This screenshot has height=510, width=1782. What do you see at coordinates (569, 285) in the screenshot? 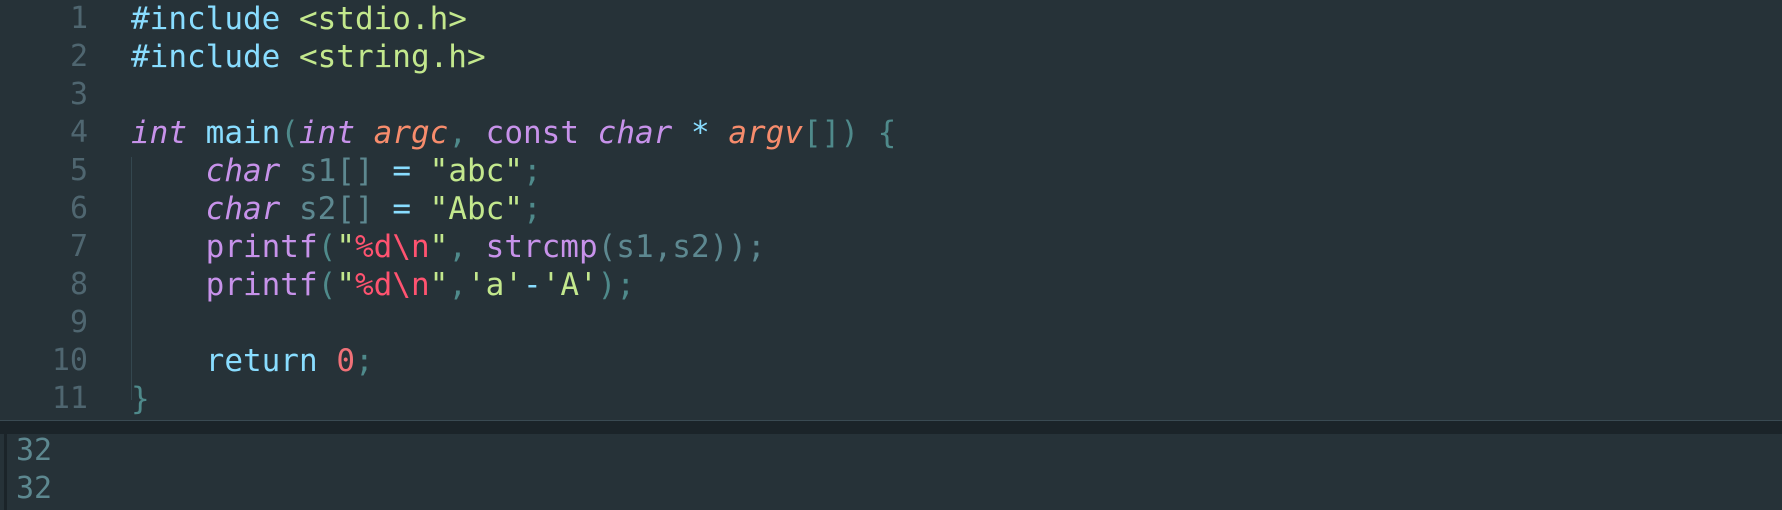
I see `char-literal: 'A'` at bounding box center [569, 285].